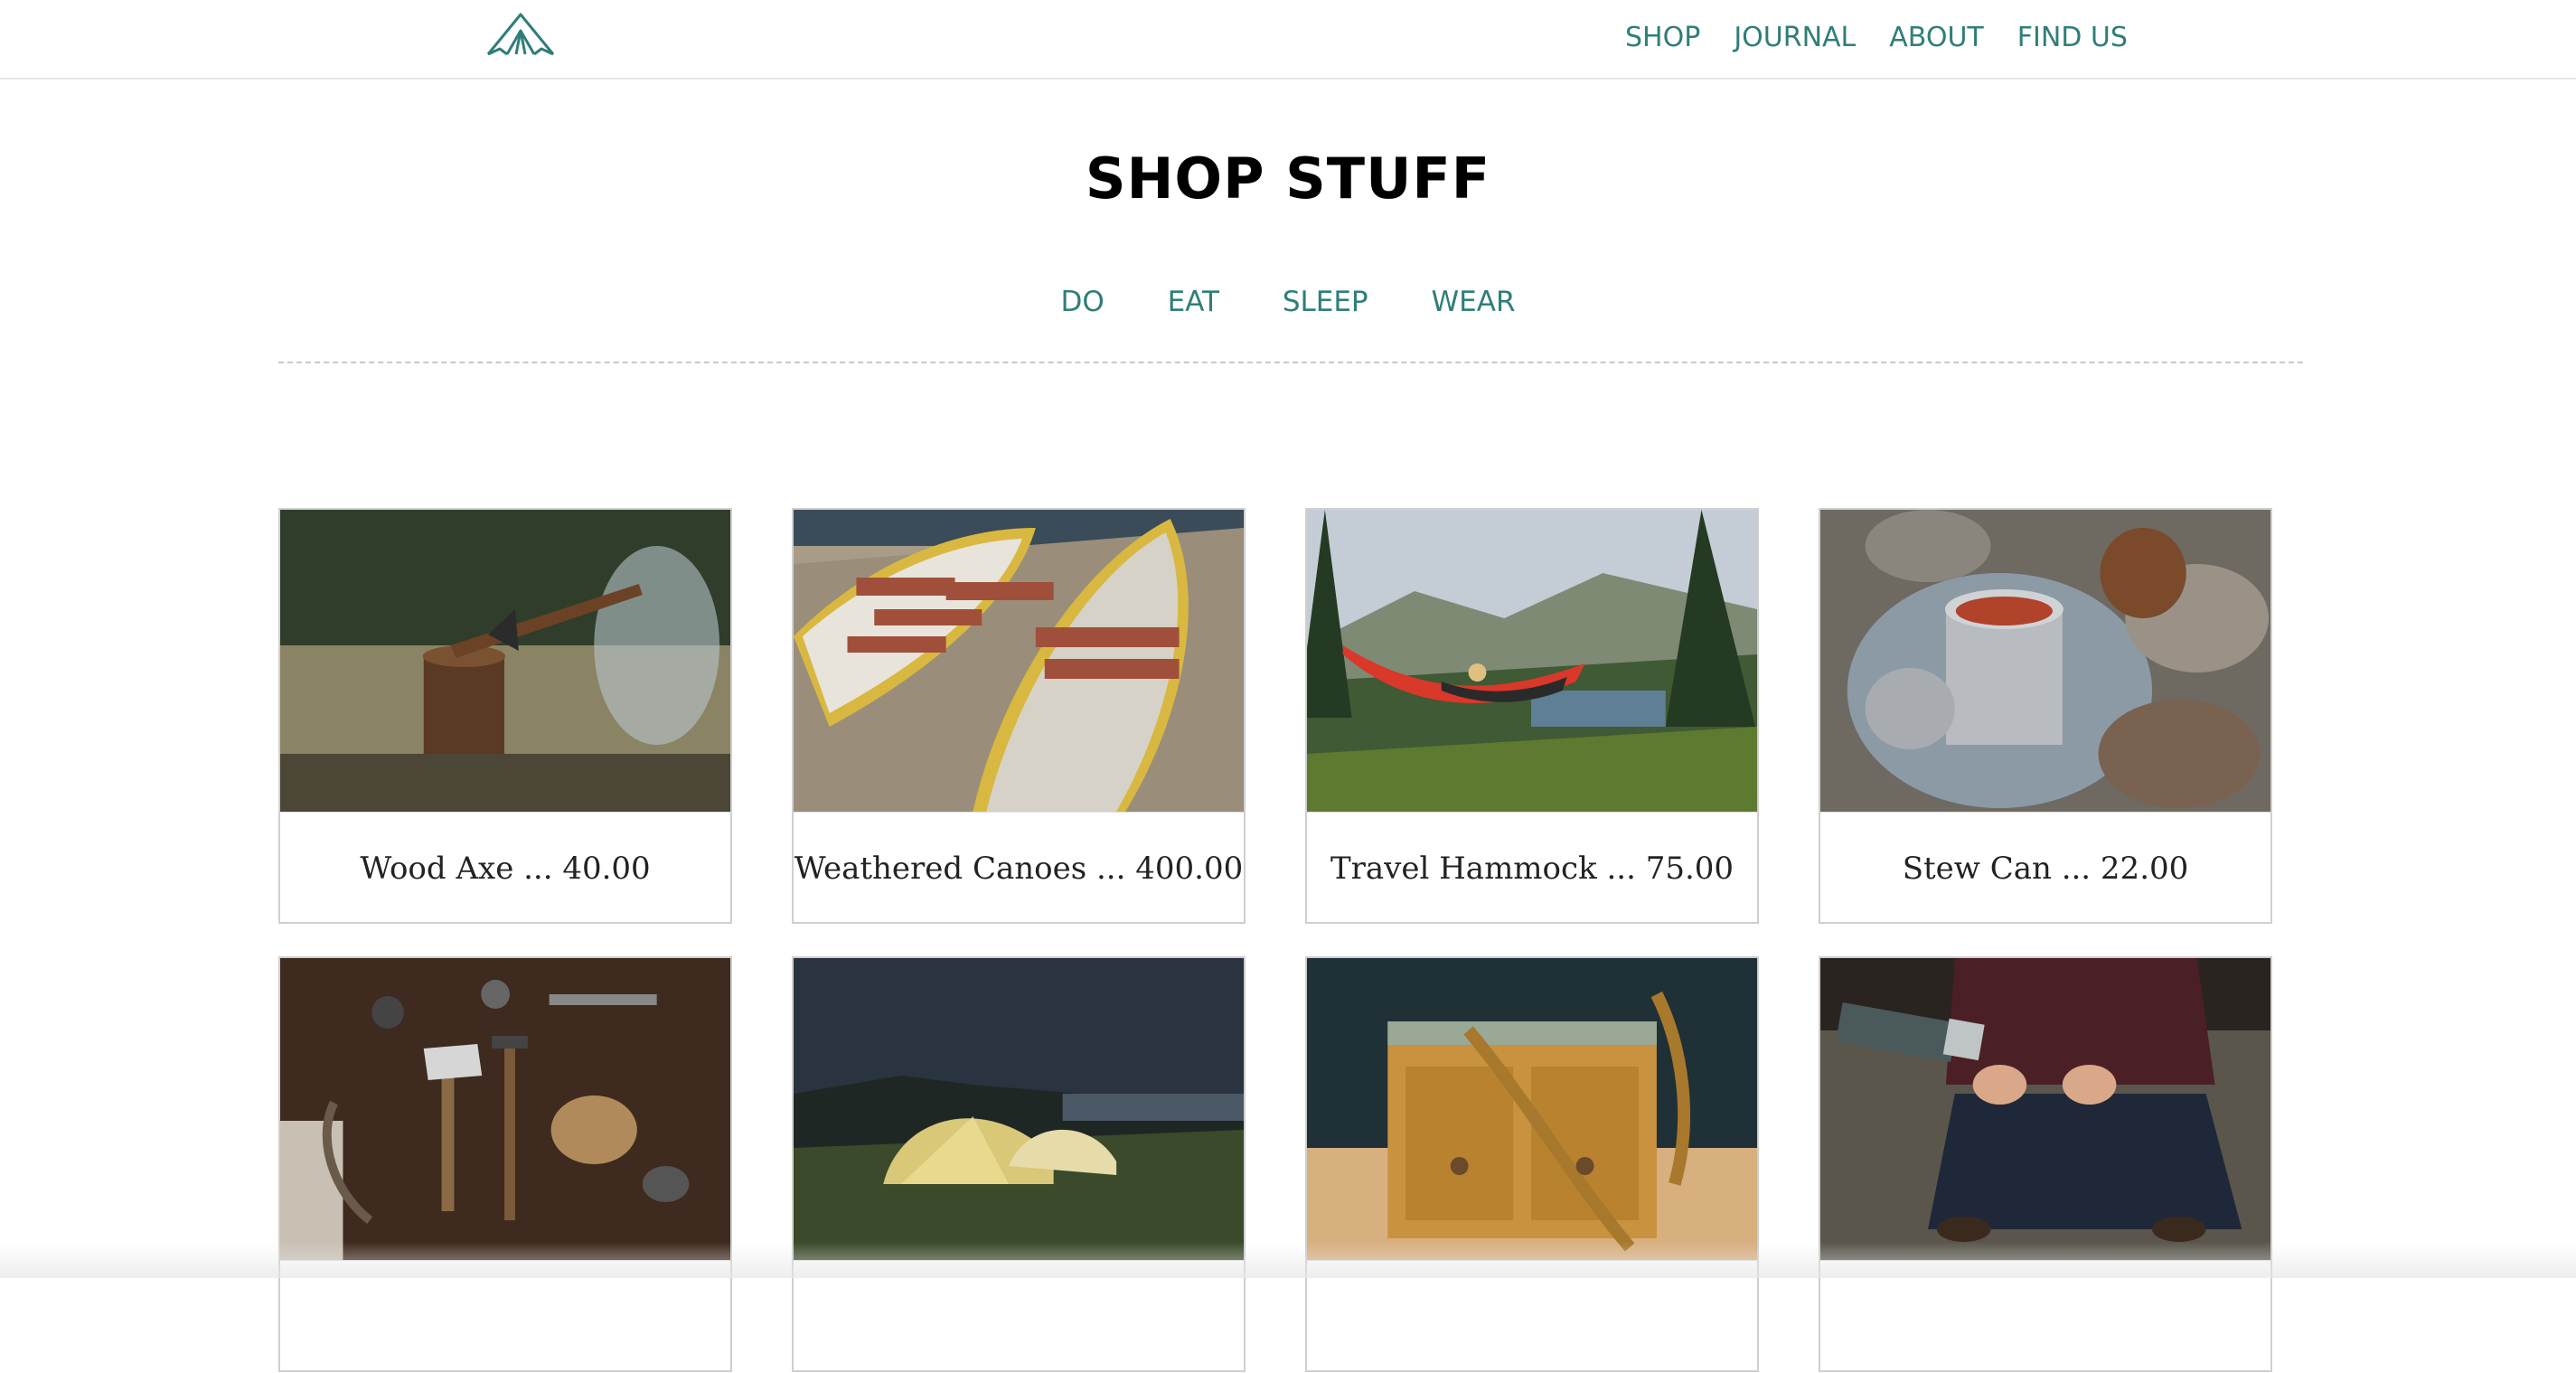 The width and height of the screenshot is (2576, 1373). I want to click on hammock-mountains-photo, so click(1532, 661).